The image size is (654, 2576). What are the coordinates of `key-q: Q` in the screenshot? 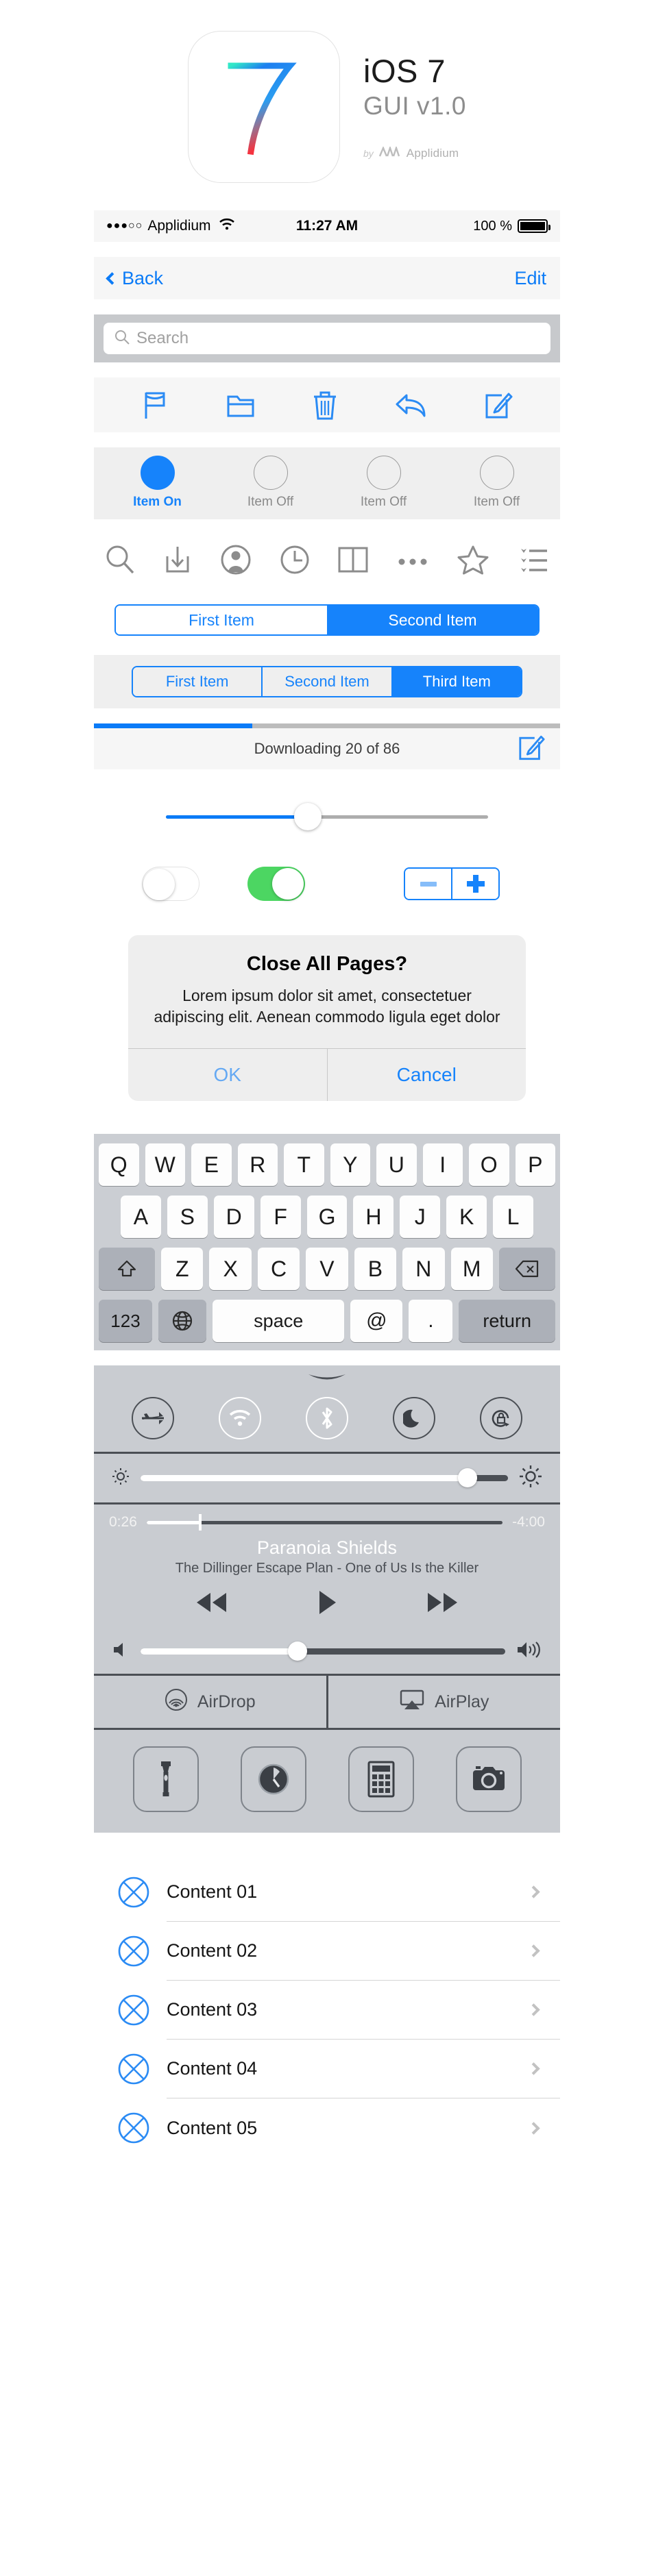 It's located at (119, 1165).